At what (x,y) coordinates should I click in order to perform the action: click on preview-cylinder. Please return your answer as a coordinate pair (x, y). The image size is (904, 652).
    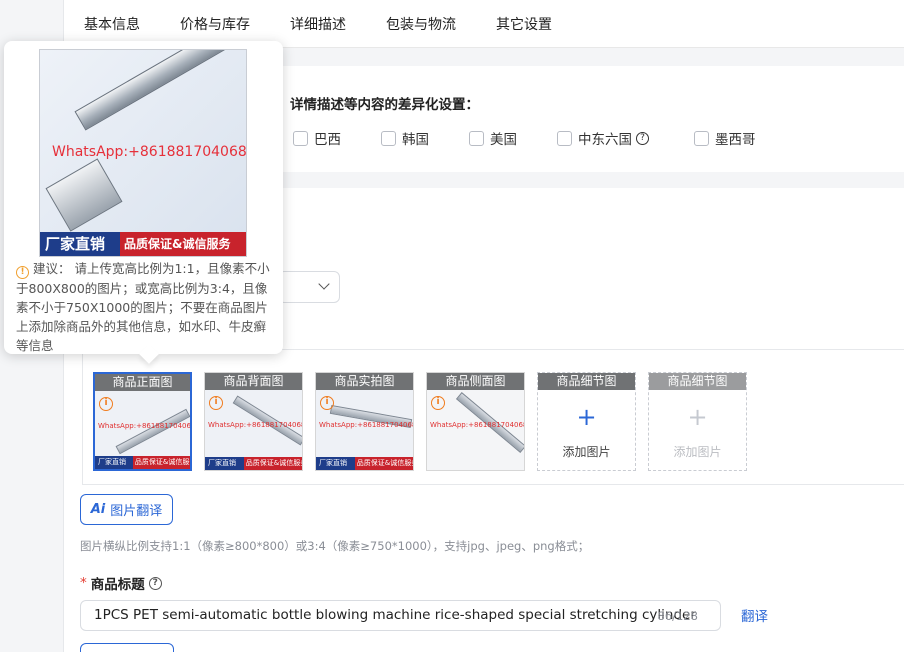
    Looking at the image, I should click on (160, 90).